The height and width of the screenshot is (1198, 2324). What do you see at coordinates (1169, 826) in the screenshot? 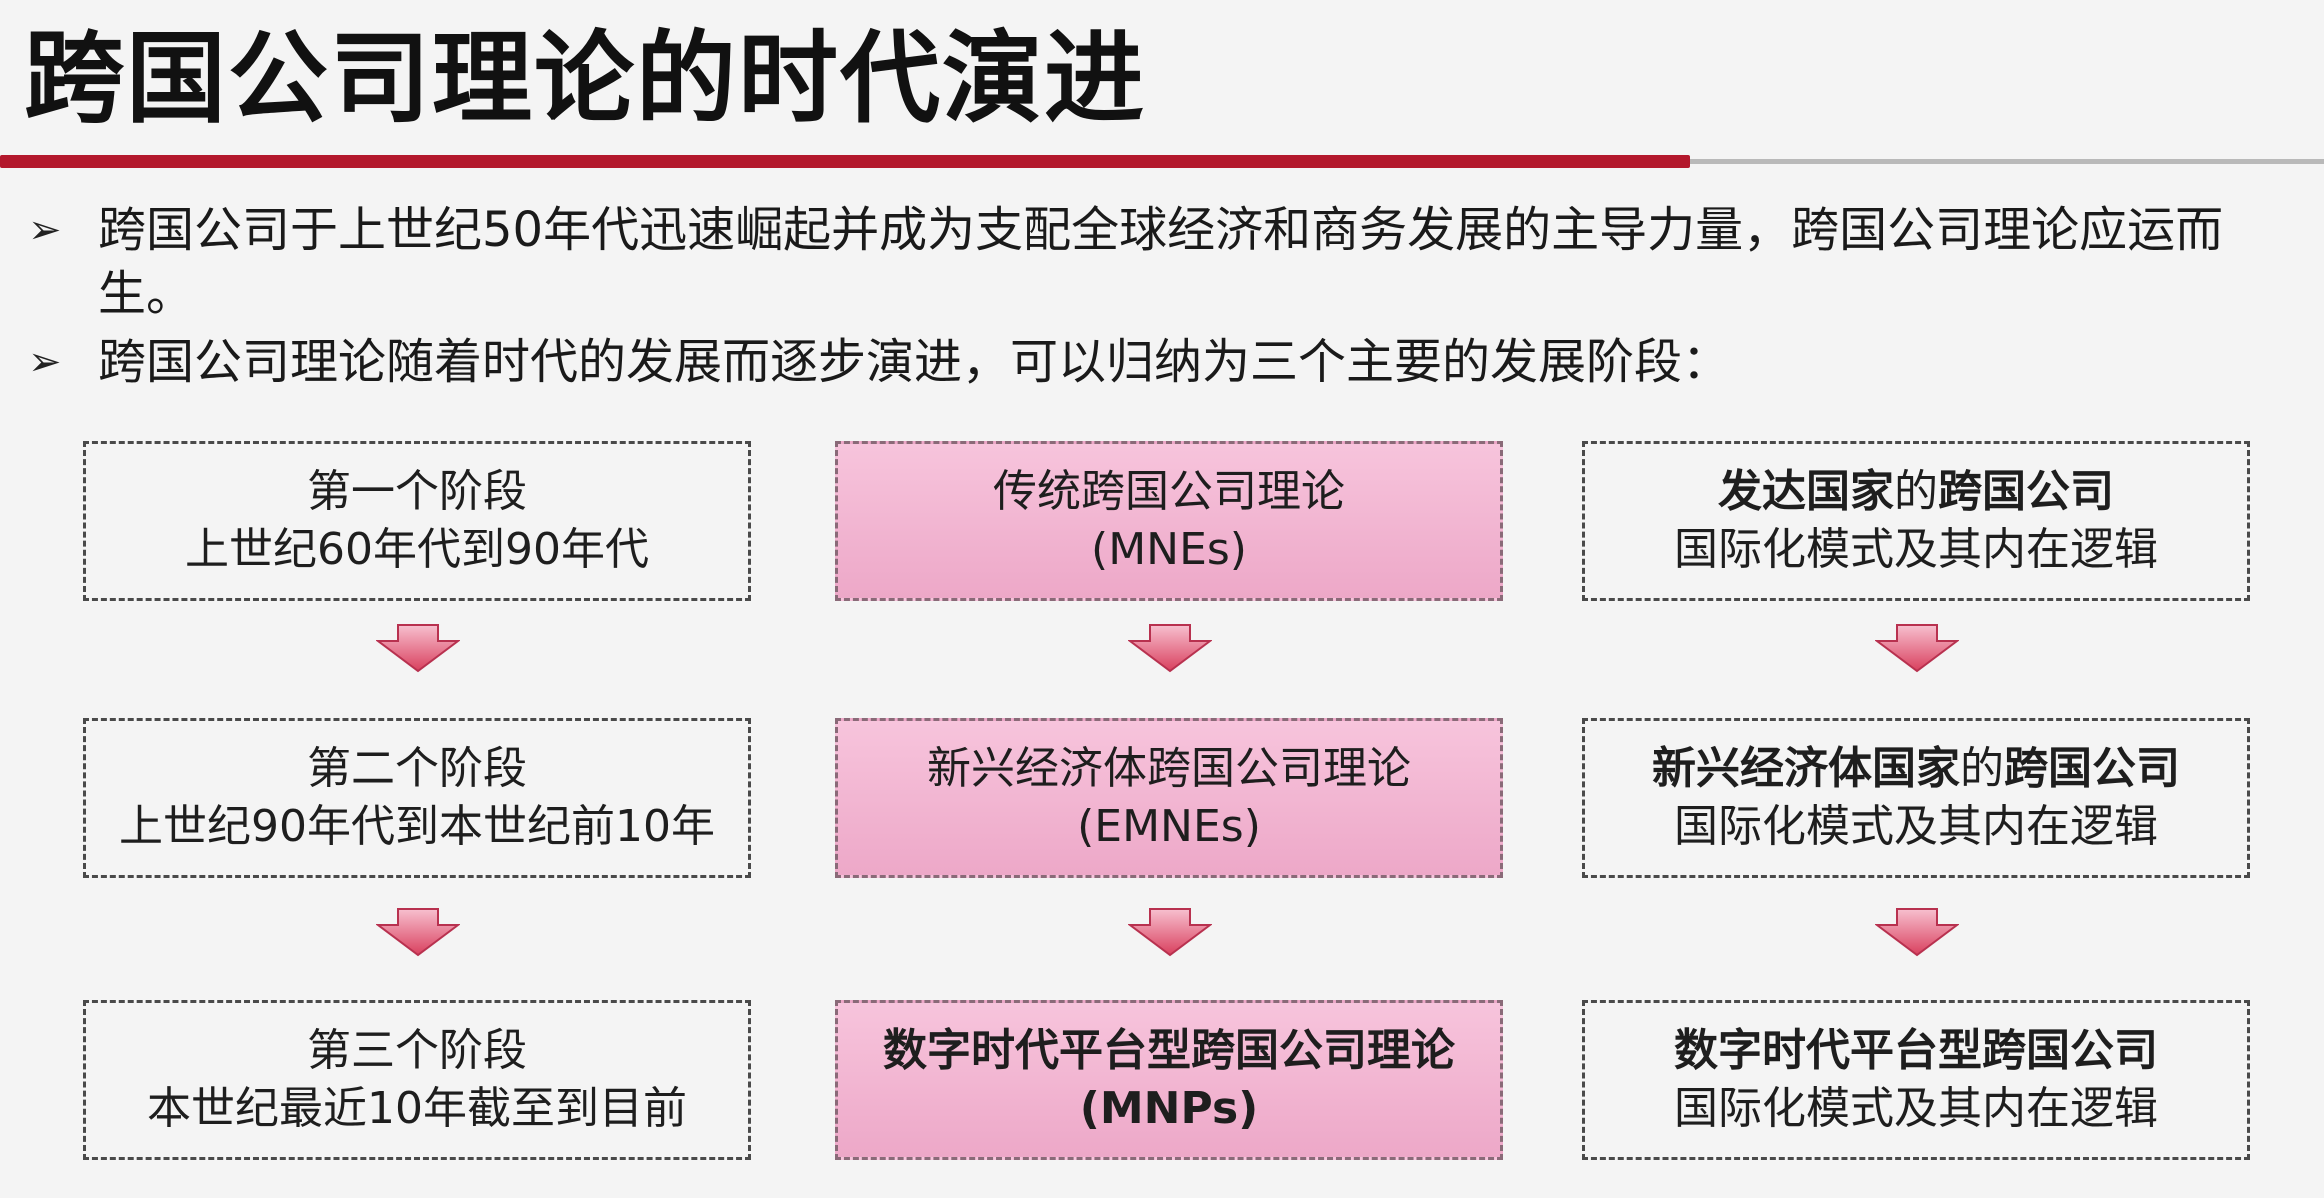
I see `theory-abbreviation: (EMNEs)` at bounding box center [1169, 826].